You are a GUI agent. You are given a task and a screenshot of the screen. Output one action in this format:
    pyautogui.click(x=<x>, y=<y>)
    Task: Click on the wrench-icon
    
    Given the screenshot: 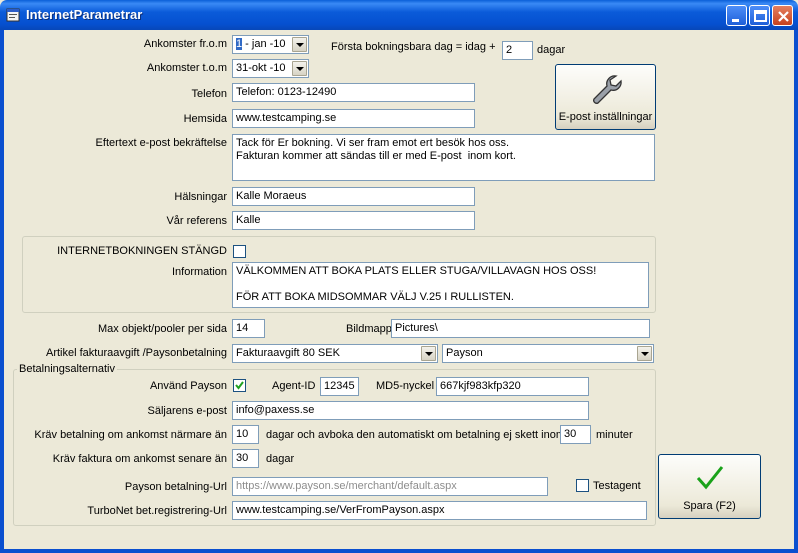 What is the action you would take?
    pyautogui.click(x=607, y=89)
    